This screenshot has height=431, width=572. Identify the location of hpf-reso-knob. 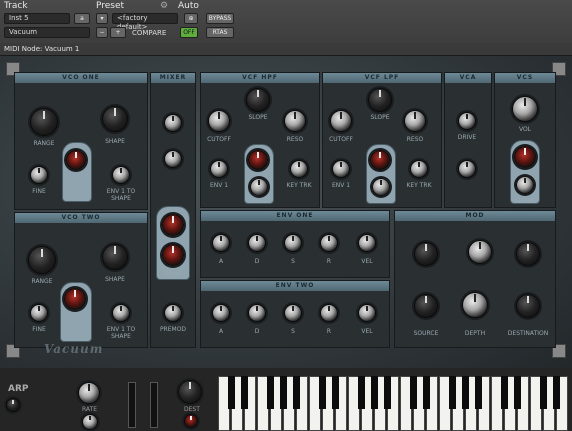
(295, 121).